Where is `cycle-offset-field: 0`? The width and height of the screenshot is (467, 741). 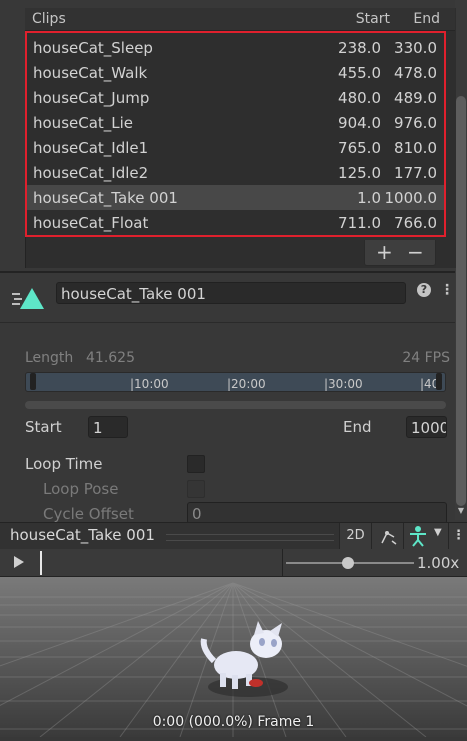 cycle-offset-field: 0 is located at coordinates (317, 513).